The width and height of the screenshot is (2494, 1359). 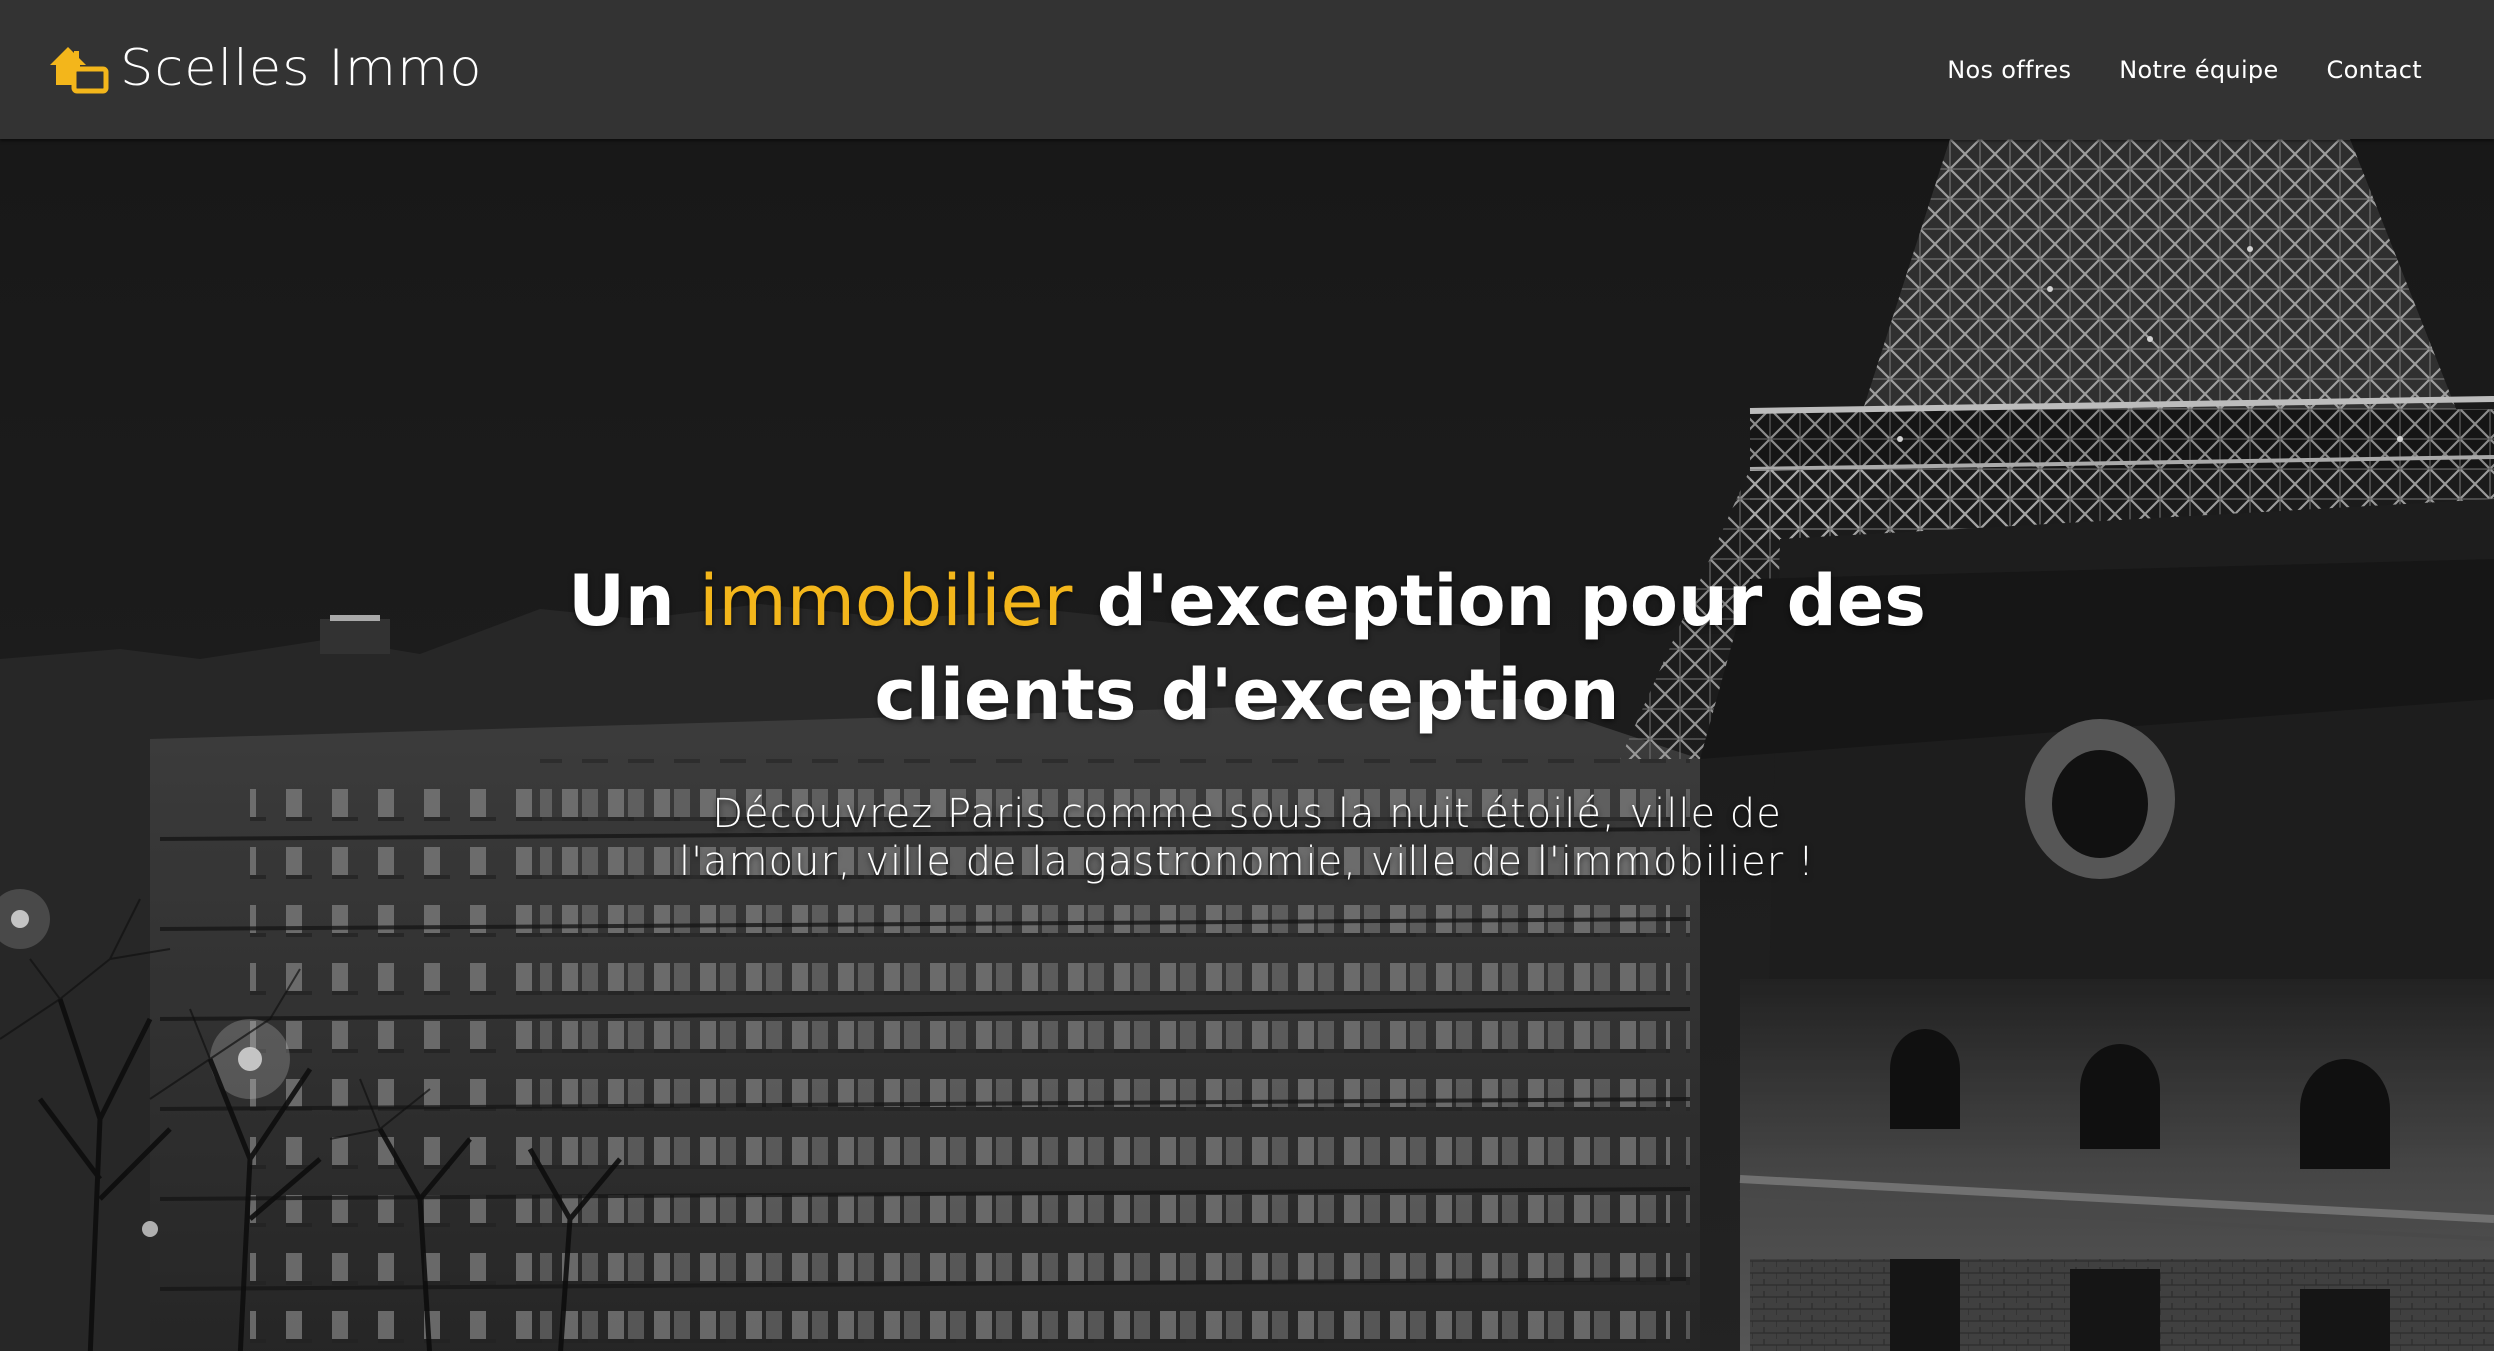 I want to click on nav-link-nos-offres: Nos offres, so click(x=2009, y=70).